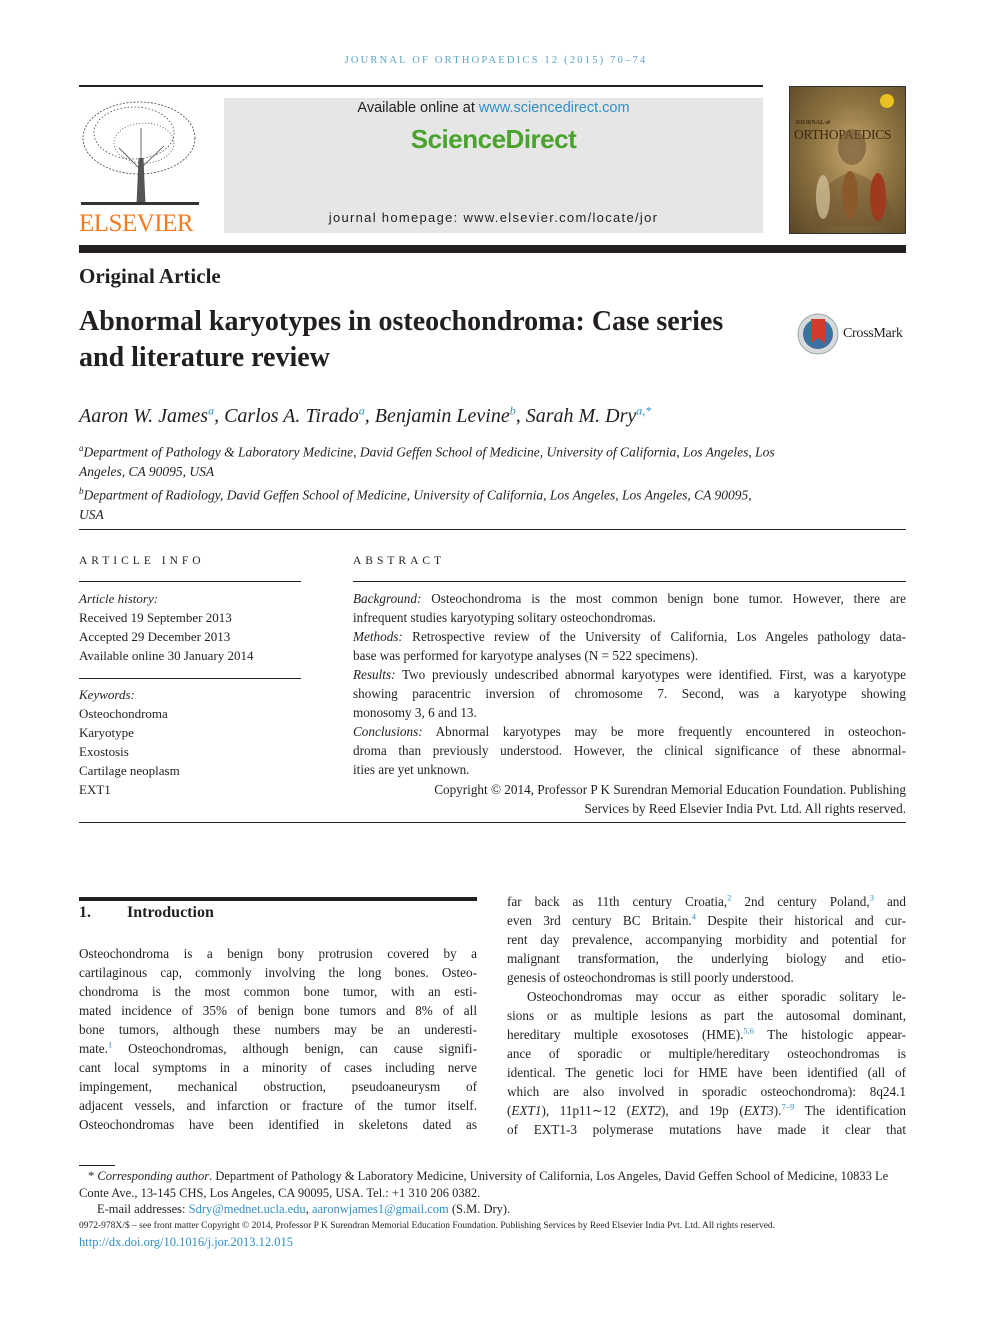 Image resolution: width=992 pixels, height=1323 pixels. Describe the element at coordinates (97, 1165) in the screenshot. I see `footnote-rule` at that location.